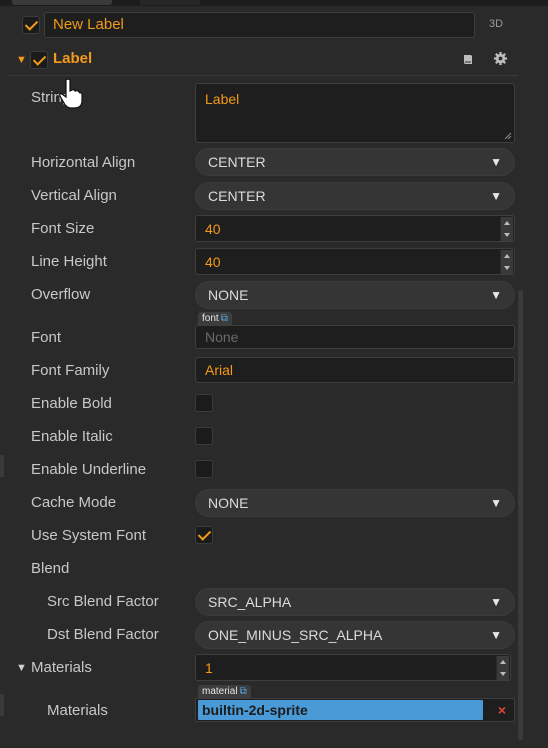 The width and height of the screenshot is (548, 748). What do you see at coordinates (237, 196) in the screenshot?
I see `vertical-align-value: CENTER` at bounding box center [237, 196].